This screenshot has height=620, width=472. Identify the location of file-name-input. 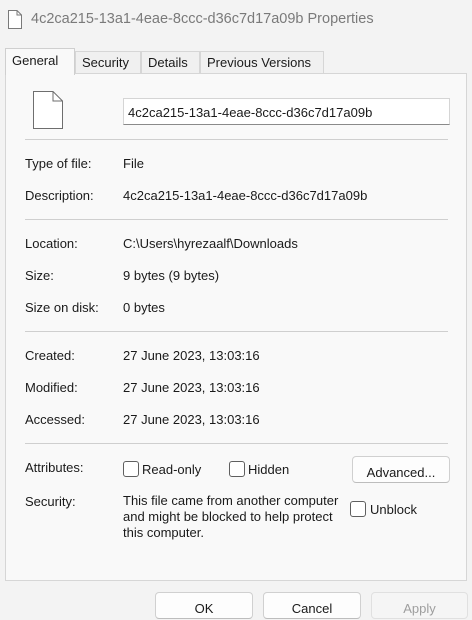
(286, 111).